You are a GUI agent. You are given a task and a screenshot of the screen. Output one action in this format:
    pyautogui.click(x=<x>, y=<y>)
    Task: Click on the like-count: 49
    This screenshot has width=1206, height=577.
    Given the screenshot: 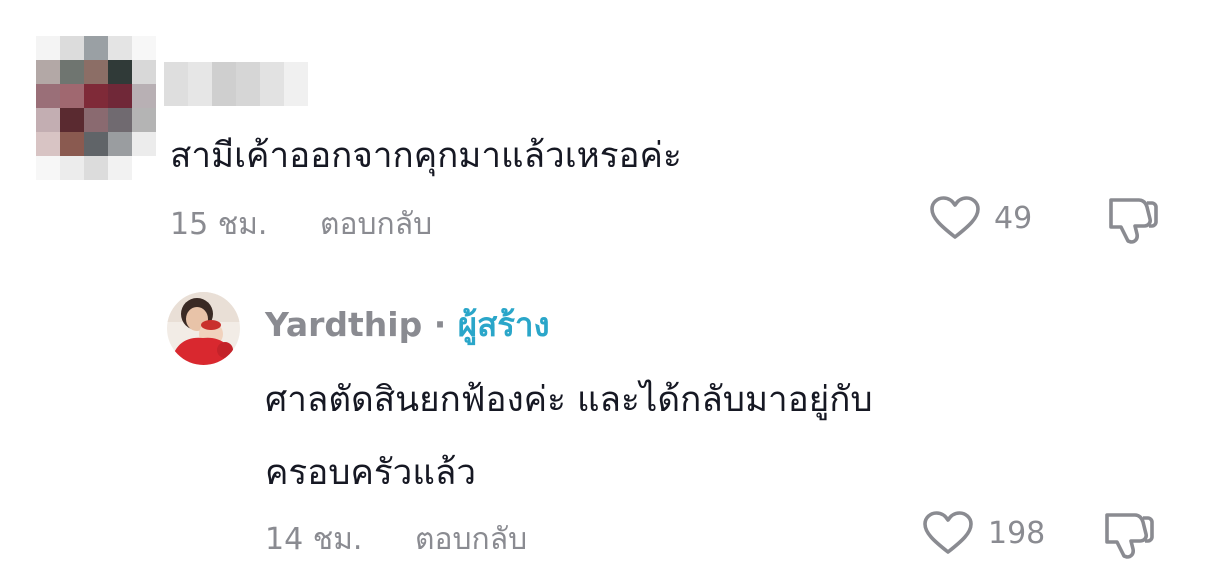 What is the action you would take?
    pyautogui.click(x=1013, y=218)
    